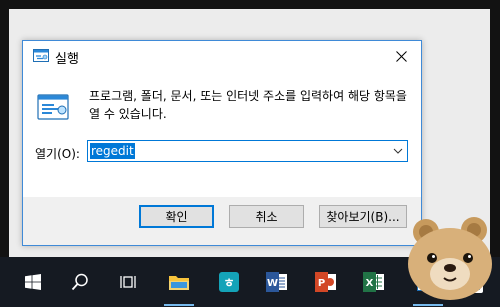  Describe the element at coordinates (179, 305) in the screenshot. I see `active-indicator` at that location.